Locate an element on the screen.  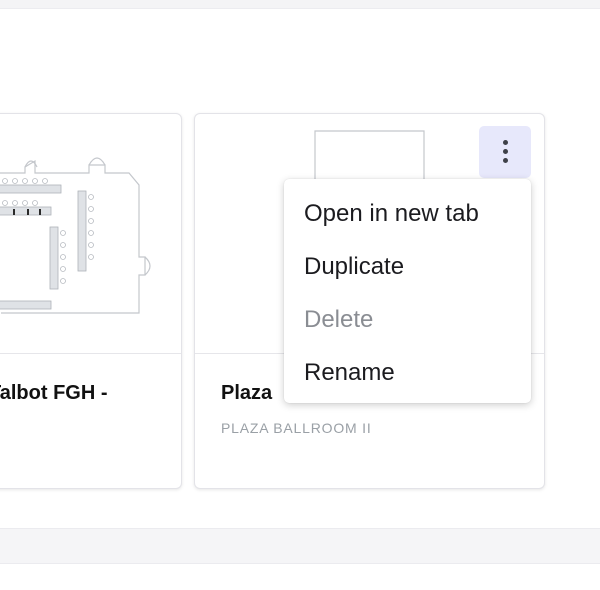
card-subtitle: PLAZA BALLROOM II is located at coordinates (296, 428).